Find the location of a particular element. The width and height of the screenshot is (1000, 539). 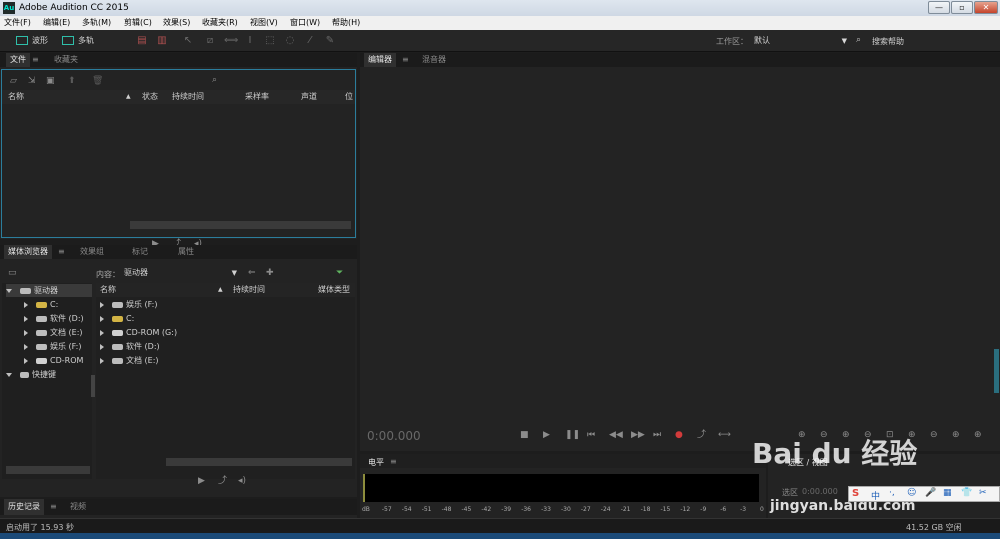

maximize-button: ▫ is located at coordinates (962, 7).